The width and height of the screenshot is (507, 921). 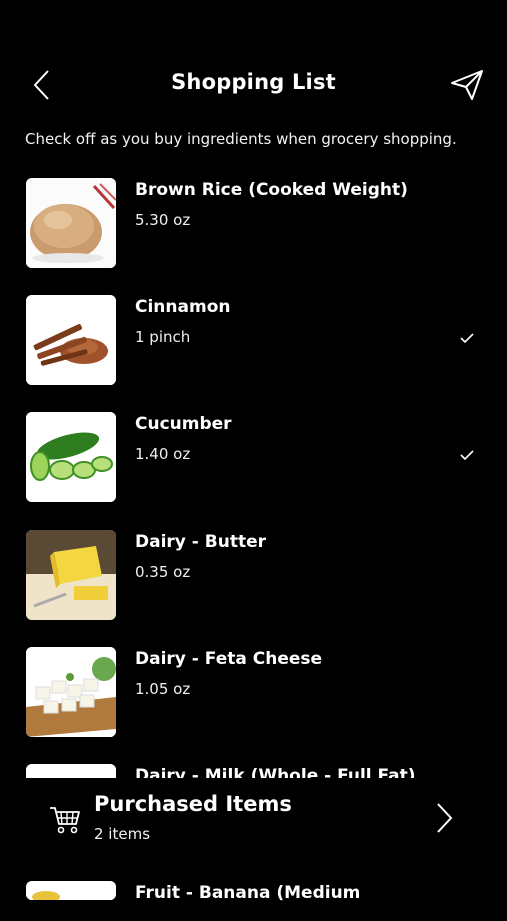 What do you see at coordinates (183, 424) in the screenshot?
I see `item-name: Cucumber` at bounding box center [183, 424].